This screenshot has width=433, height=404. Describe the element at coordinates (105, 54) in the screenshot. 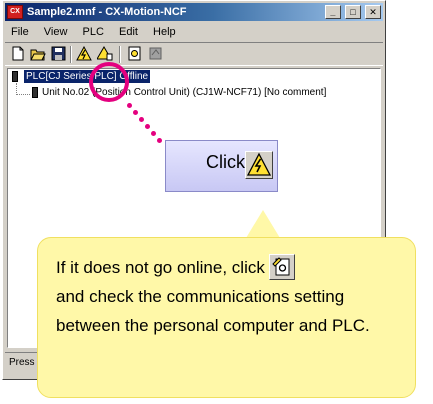

I see `go-offline-icon` at that location.